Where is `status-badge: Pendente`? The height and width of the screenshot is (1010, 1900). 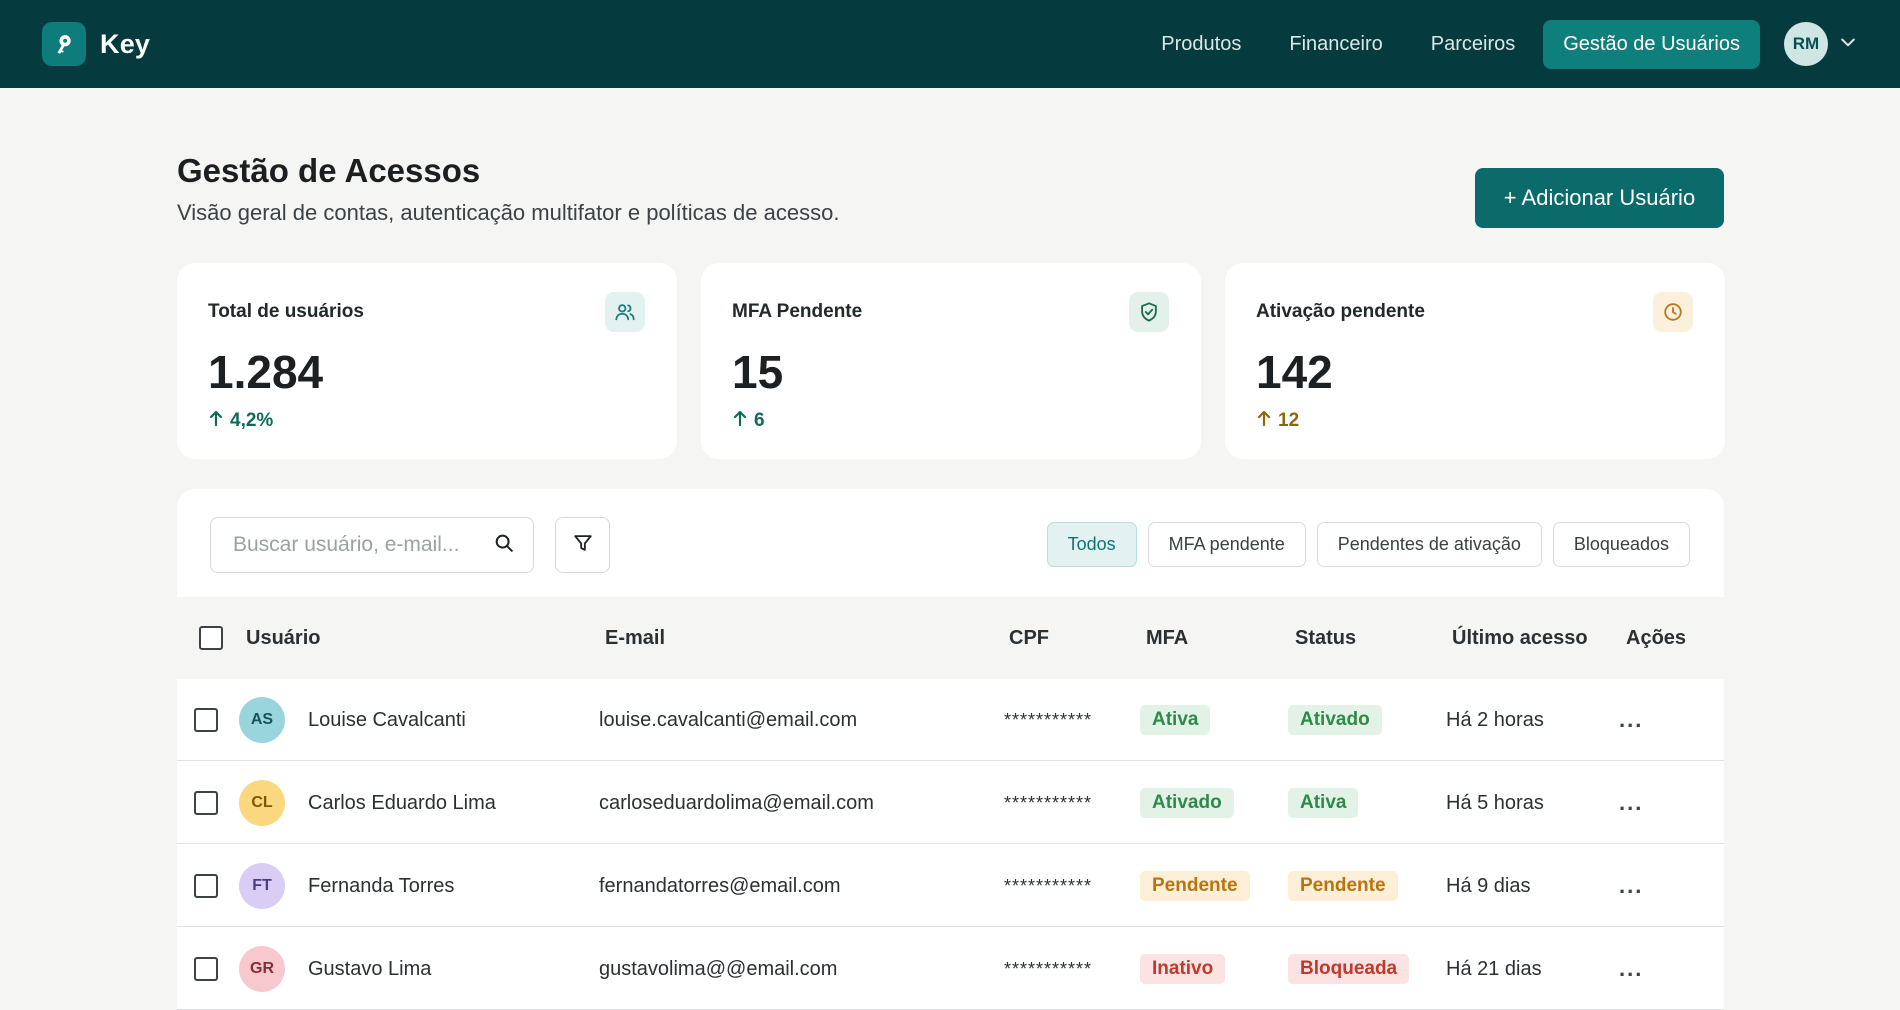 status-badge: Pendente is located at coordinates (1343, 886).